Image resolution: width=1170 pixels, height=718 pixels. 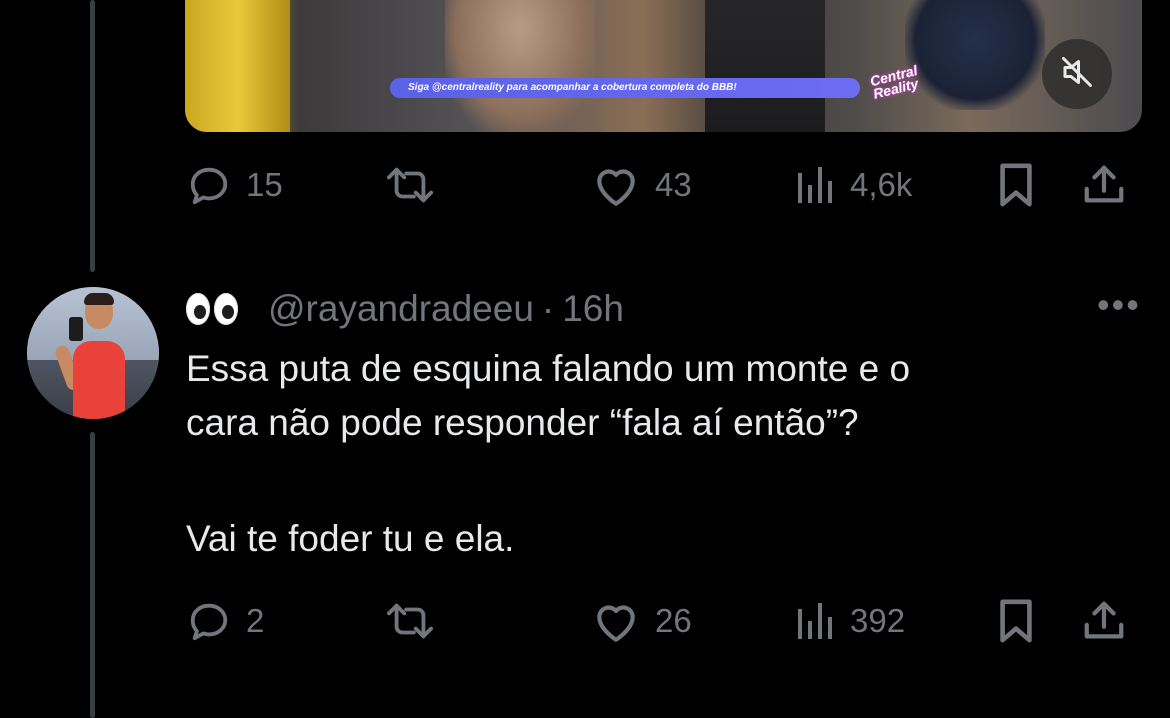 I want to click on views-button: 4,6k, so click(x=854, y=185).